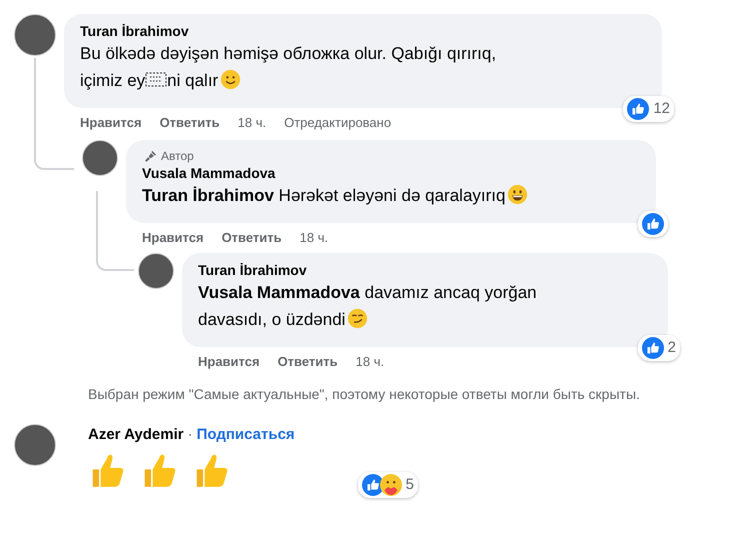 The height and width of the screenshot is (550, 730). What do you see at coordinates (192, 80) in the screenshot?
I see `comment-text: ni qalır` at bounding box center [192, 80].